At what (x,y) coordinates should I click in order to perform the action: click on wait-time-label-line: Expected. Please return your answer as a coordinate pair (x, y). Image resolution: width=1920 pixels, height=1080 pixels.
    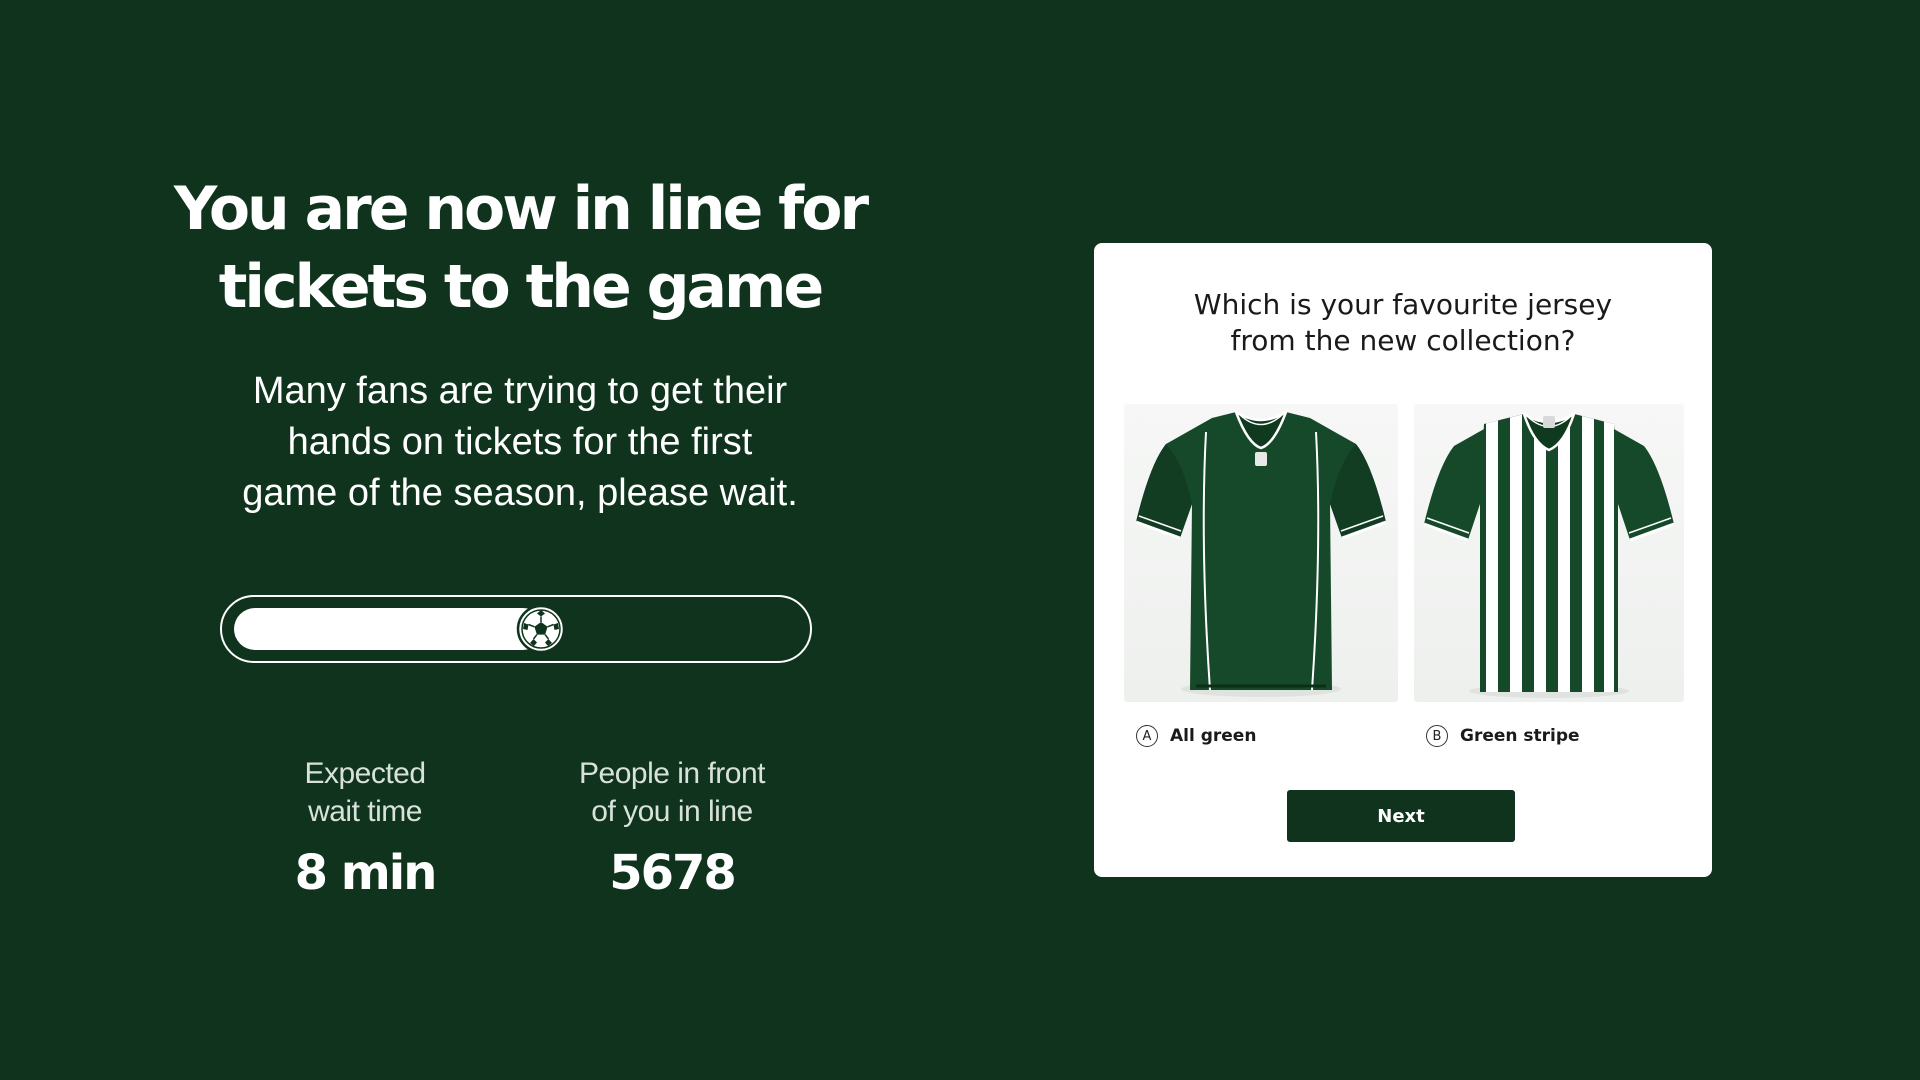
    Looking at the image, I should click on (365, 773).